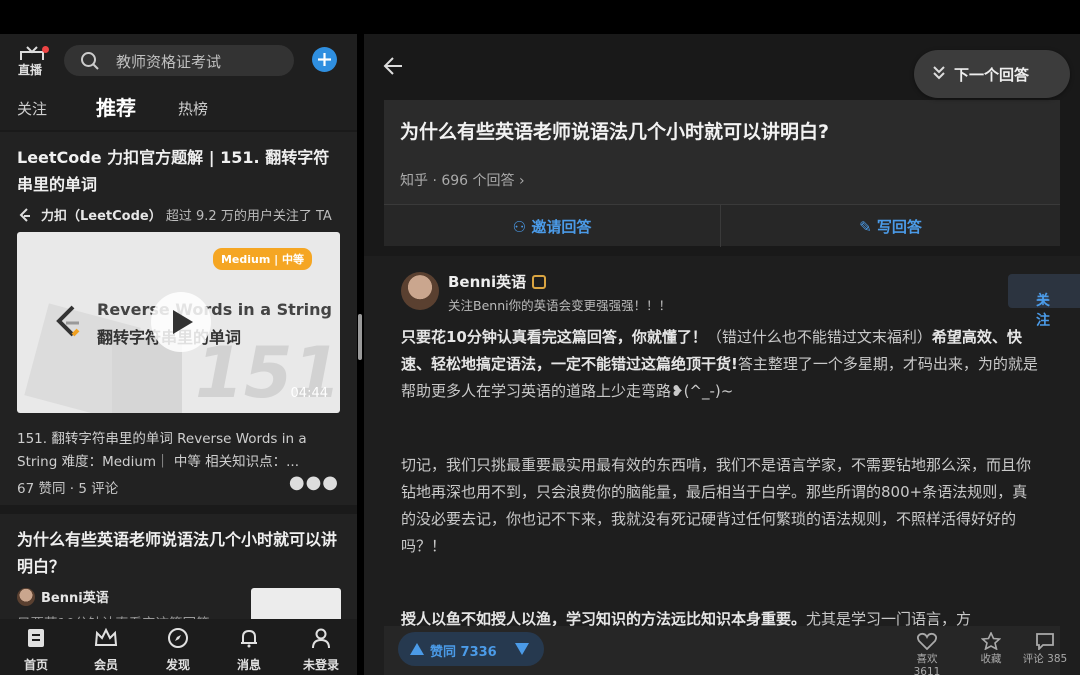  What do you see at coordinates (540, 17) in the screenshot?
I see `status-bar` at bounding box center [540, 17].